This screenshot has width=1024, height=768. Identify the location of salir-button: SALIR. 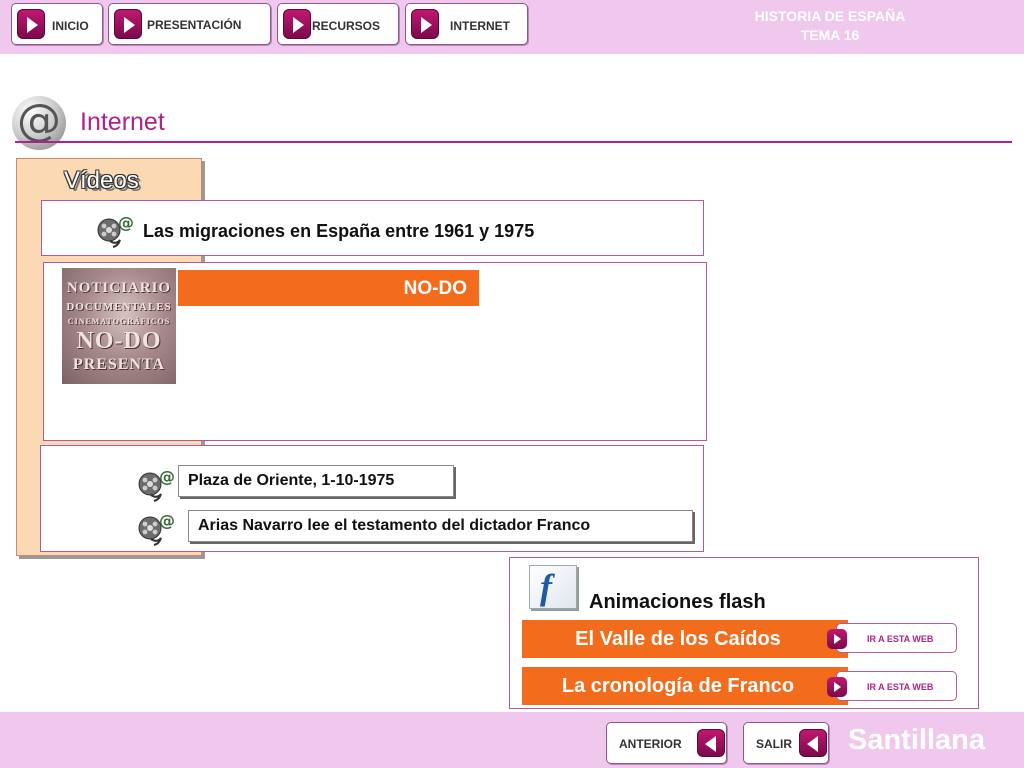
(786, 743).